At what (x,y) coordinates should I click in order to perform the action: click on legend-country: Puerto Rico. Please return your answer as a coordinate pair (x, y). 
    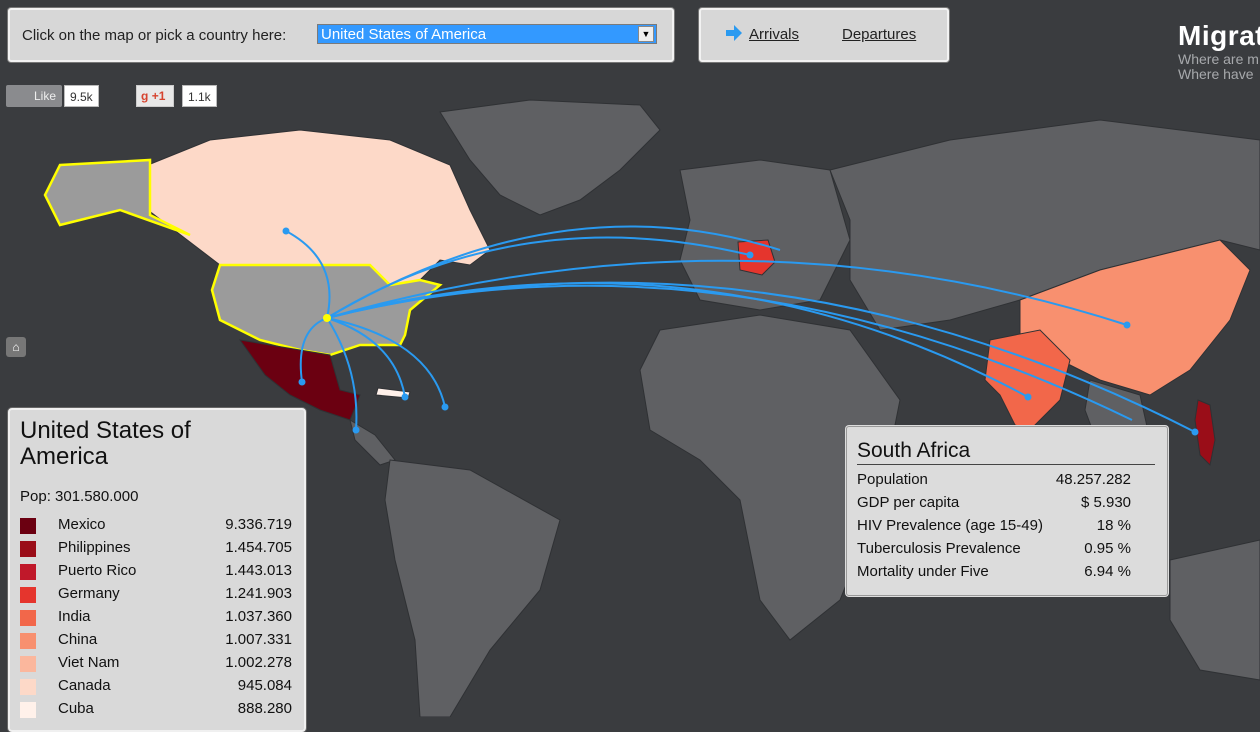
    Looking at the image, I should click on (97, 570).